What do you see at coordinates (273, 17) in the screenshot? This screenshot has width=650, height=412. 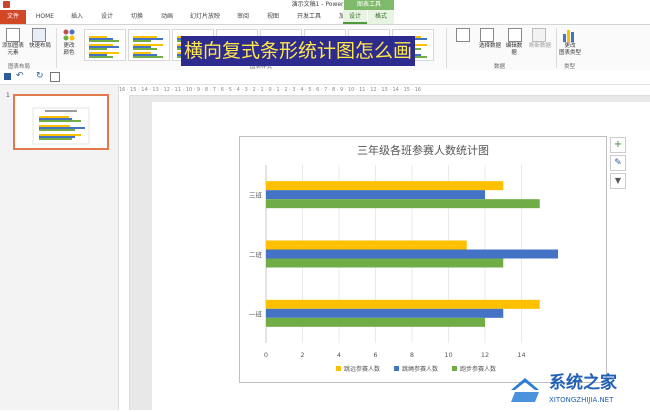 I see `tab-8: 视图` at bounding box center [273, 17].